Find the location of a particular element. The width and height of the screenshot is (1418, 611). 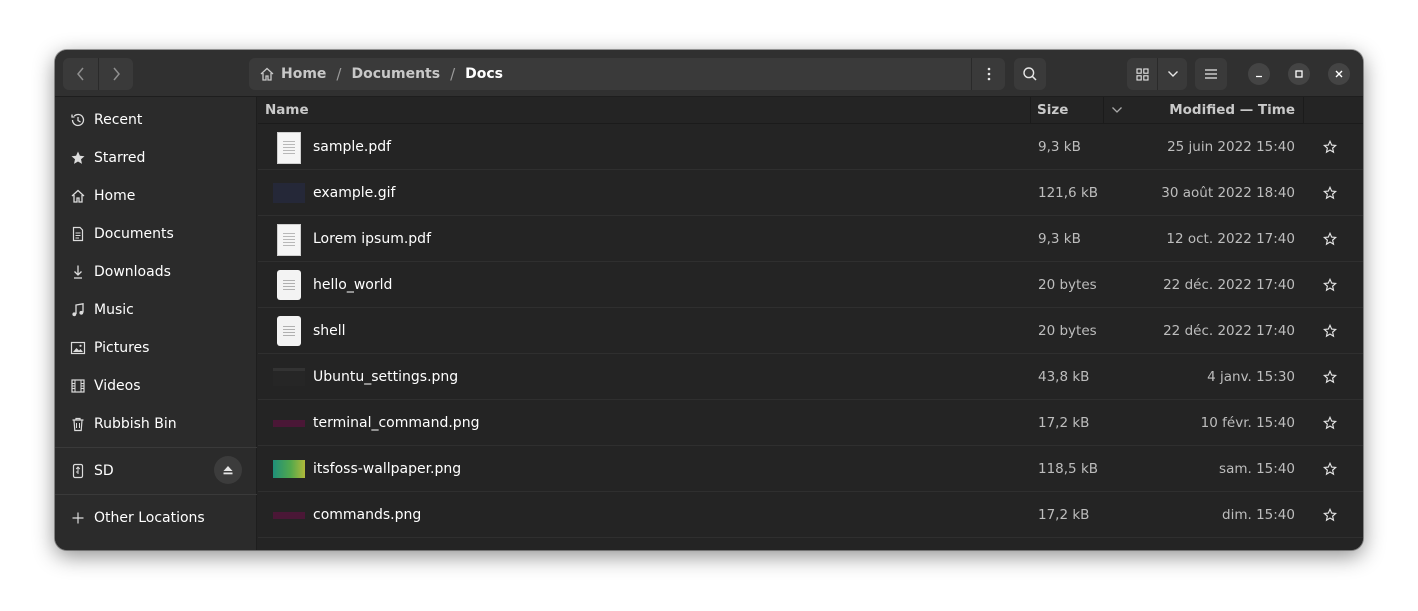

sidebar-item-label: Pictures is located at coordinates (122, 348).